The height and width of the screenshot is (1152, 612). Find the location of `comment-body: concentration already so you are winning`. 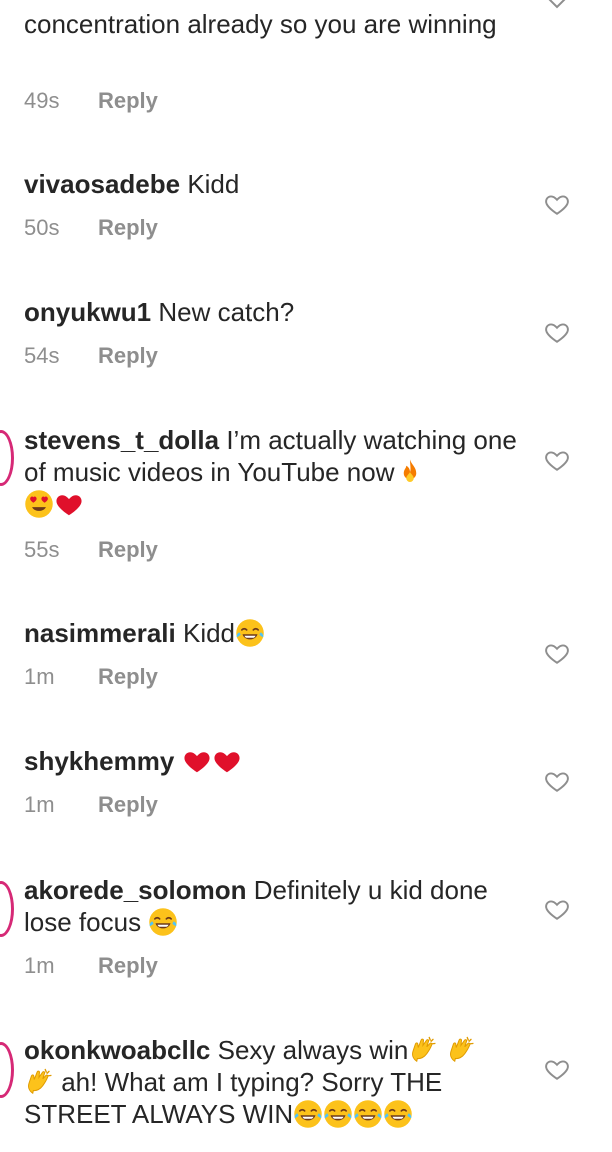

comment-body: concentration already so you are winning is located at coordinates (260, 24).